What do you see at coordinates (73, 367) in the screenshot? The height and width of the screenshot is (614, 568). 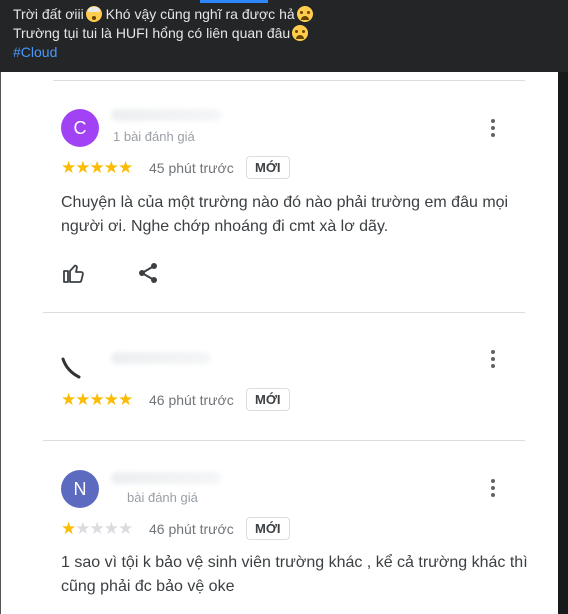 I see `avatar` at bounding box center [73, 367].